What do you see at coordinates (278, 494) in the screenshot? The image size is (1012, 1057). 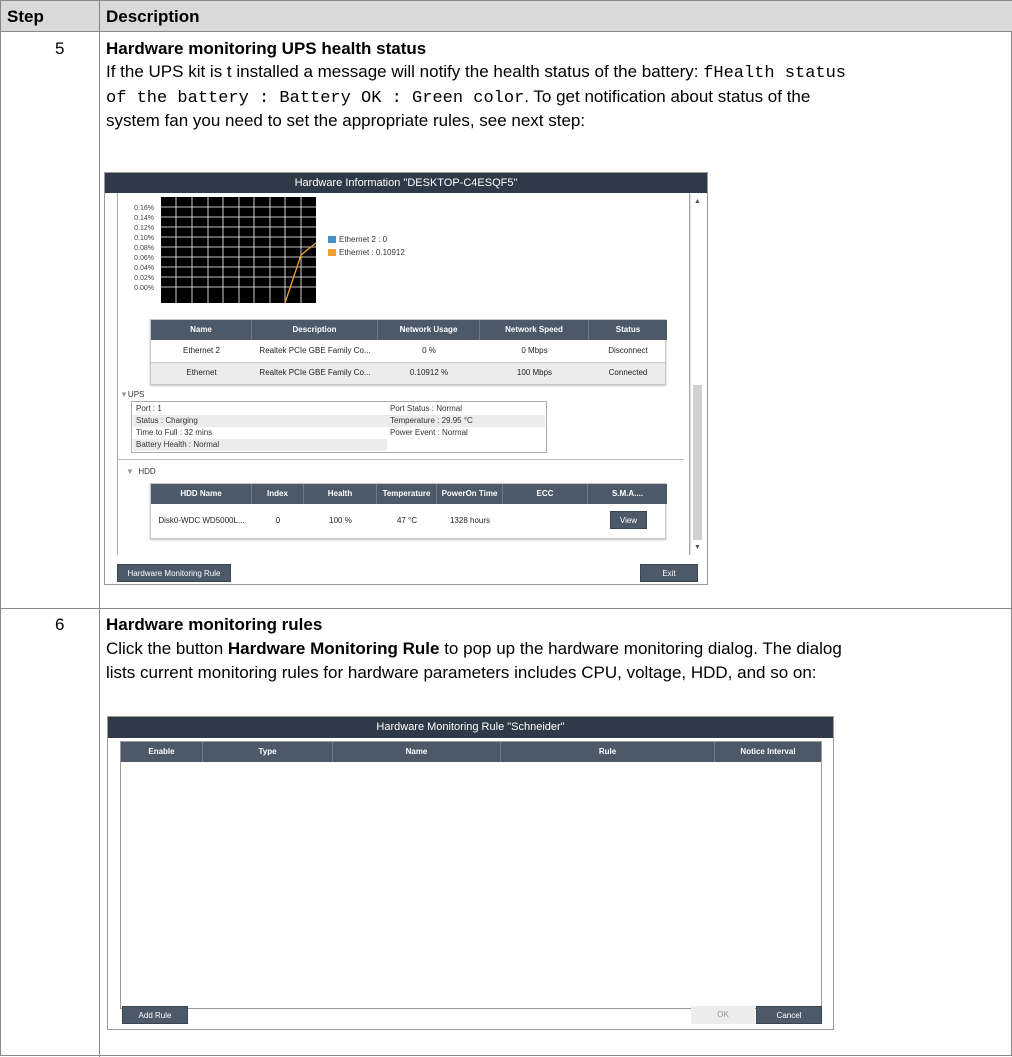 I see `column-header: Index` at bounding box center [278, 494].